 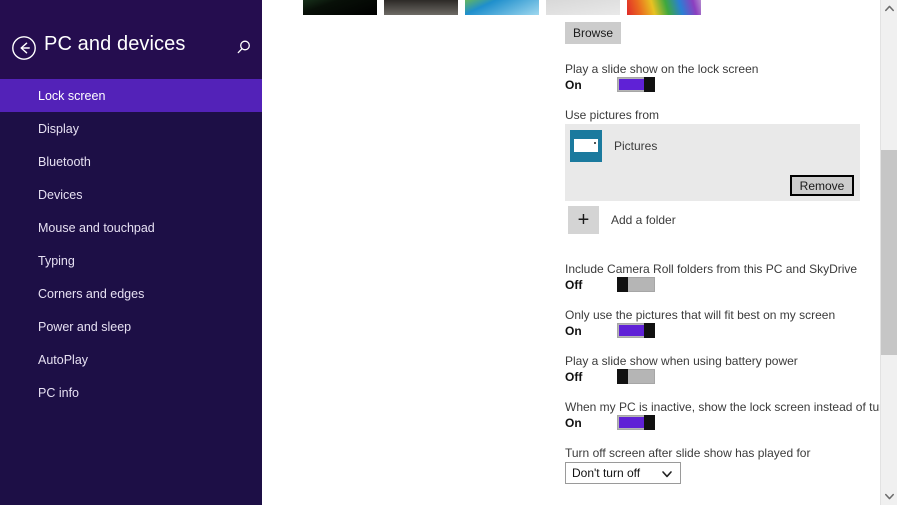 I want to click on add-folder-button: + Add a folder, so click(x=622, y=220).